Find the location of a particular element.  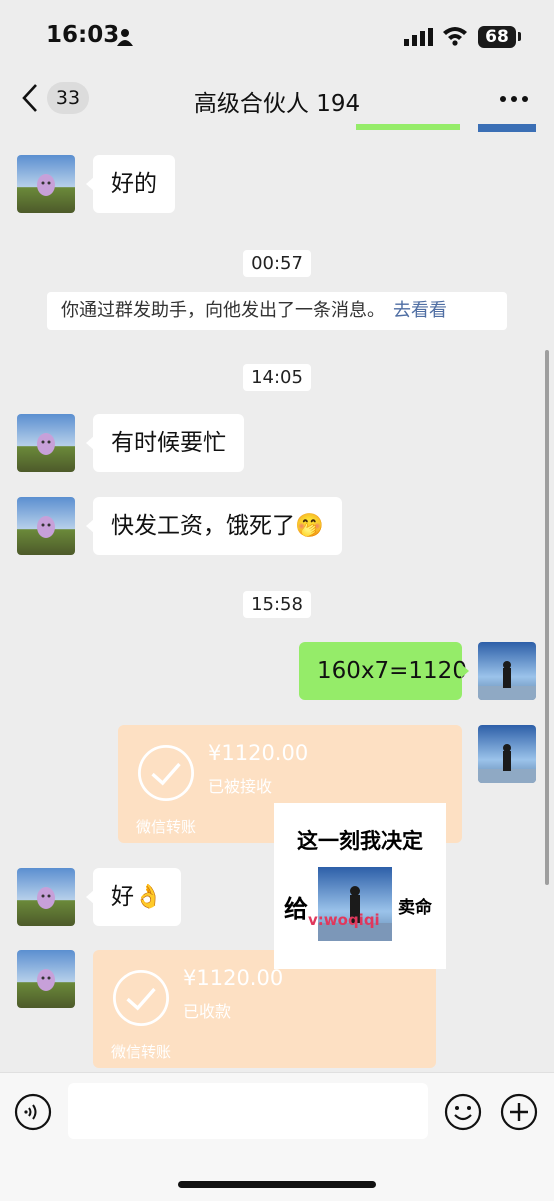

partial-green-bubble is located at coordinates (408, 127).